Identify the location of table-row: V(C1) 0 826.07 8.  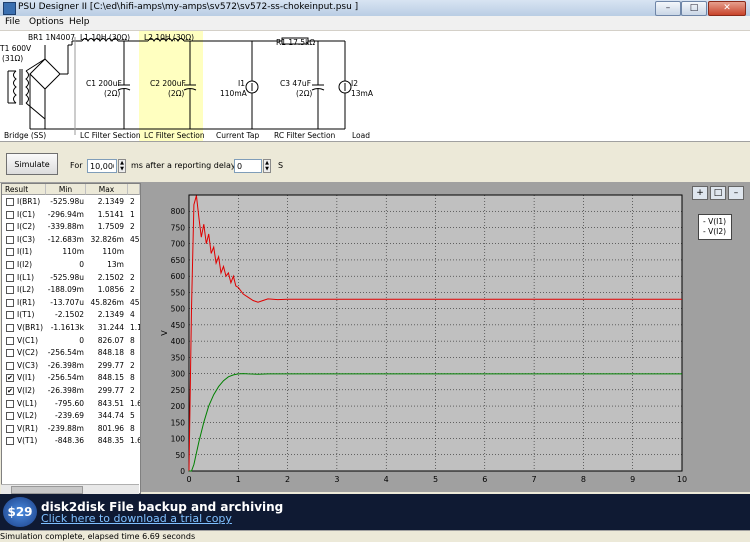
(71, 341).